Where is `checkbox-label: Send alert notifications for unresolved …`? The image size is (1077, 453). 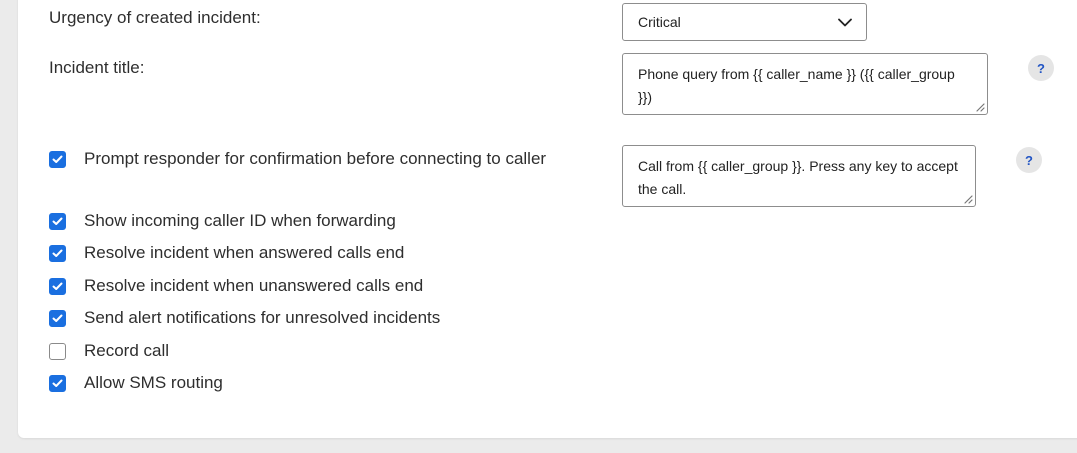
checkbox-label: Send alert notifications for unresolved … is located at coordinates (262, 317).